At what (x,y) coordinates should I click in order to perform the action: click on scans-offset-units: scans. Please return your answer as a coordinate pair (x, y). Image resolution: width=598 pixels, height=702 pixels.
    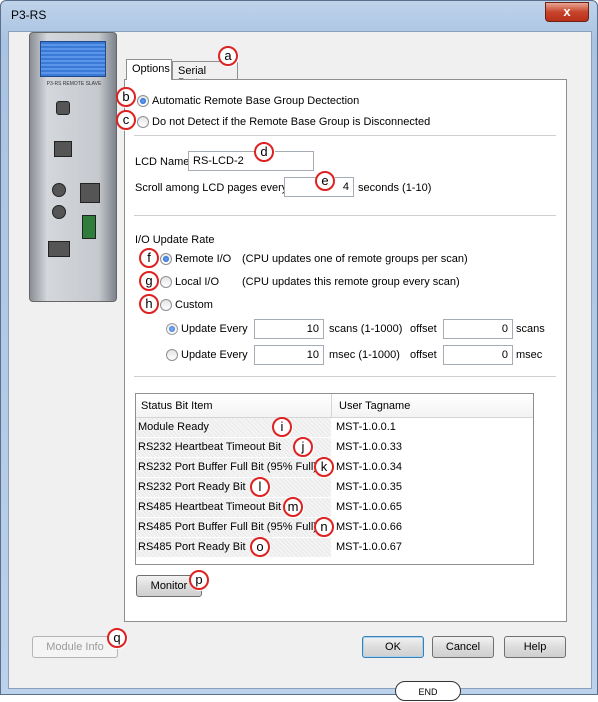
    Looking at the image, I should click on (530, 329).